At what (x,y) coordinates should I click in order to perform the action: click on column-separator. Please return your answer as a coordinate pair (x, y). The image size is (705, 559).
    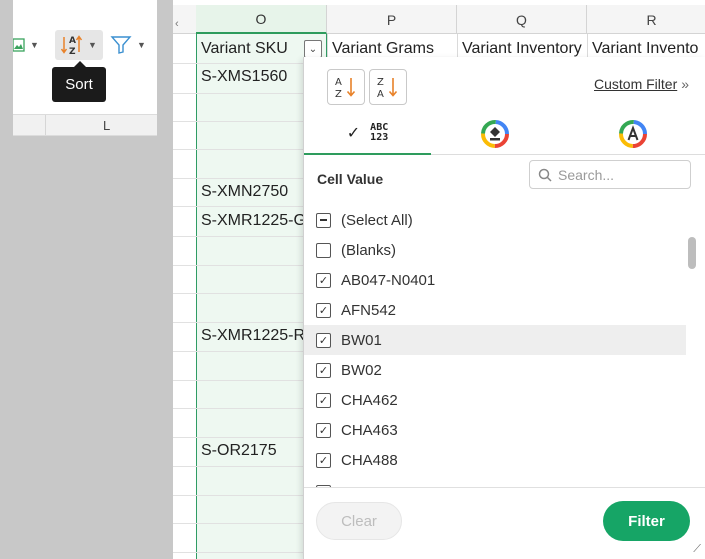
    Looking at the image, I should click on (45, 125).